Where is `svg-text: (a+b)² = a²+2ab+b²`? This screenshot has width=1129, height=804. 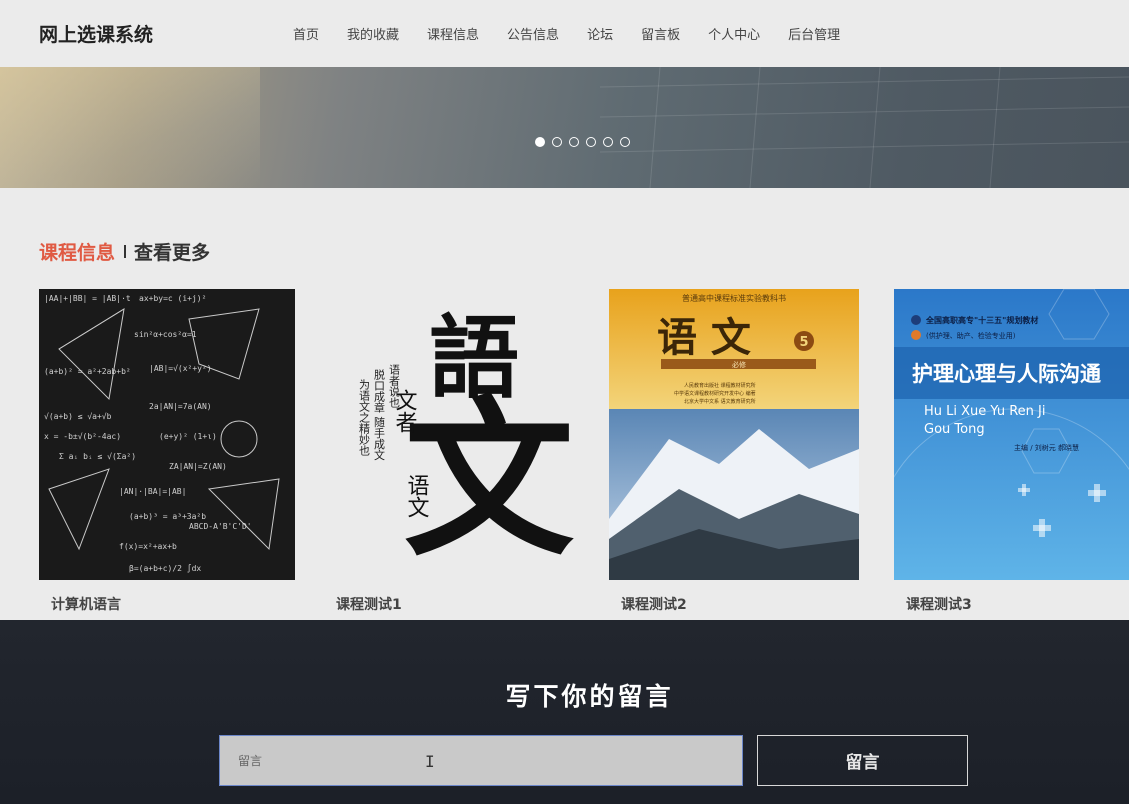 svg-text: (a+b)² = a²+2ab+b² is located at coordinates (87, 371).